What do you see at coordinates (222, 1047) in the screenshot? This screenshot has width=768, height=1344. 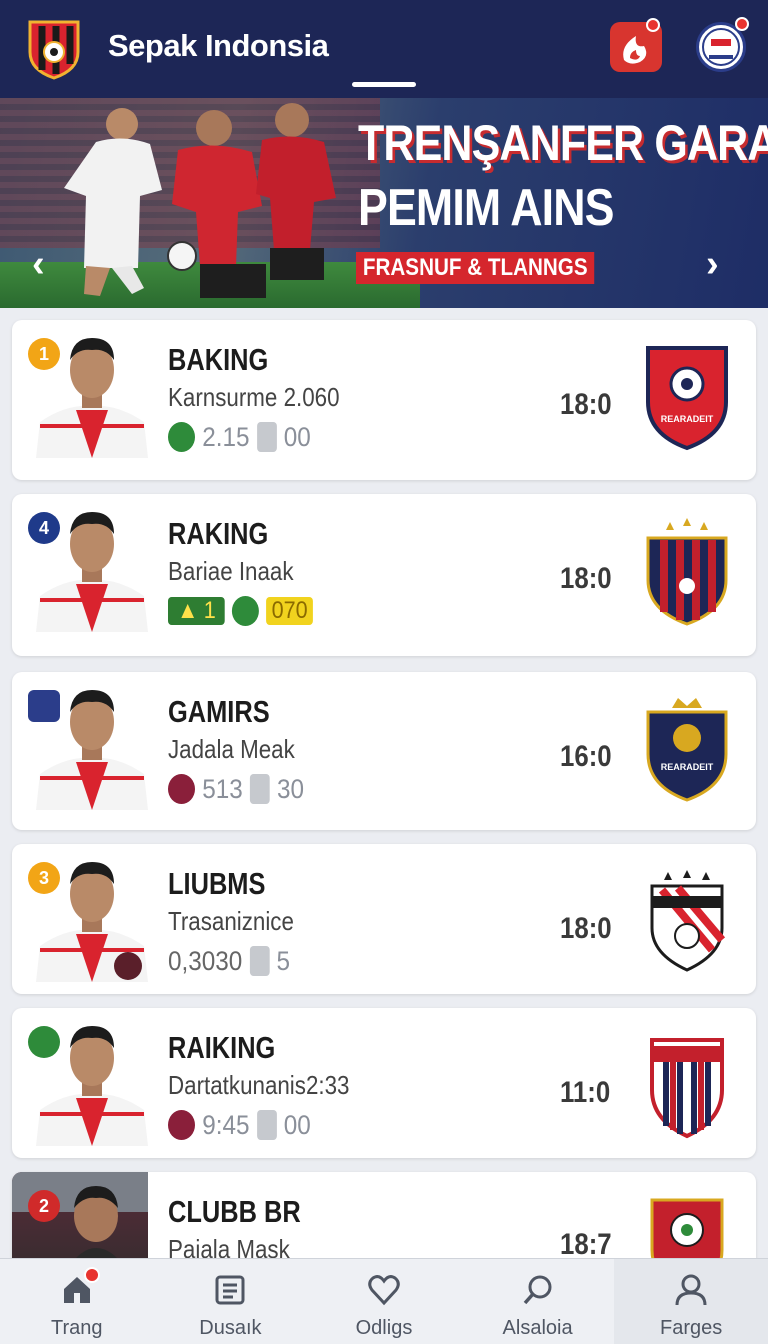 I see `player-name: RAIKING` at bounding box center [222, 1047].